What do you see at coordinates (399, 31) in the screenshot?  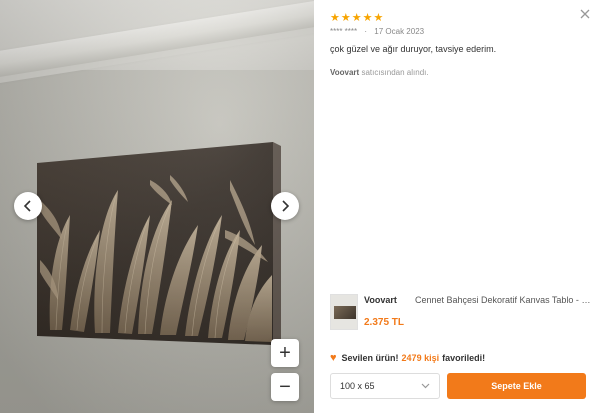 I see `review-date: 17 Ocak 2023` at bounding box center [399, 31].